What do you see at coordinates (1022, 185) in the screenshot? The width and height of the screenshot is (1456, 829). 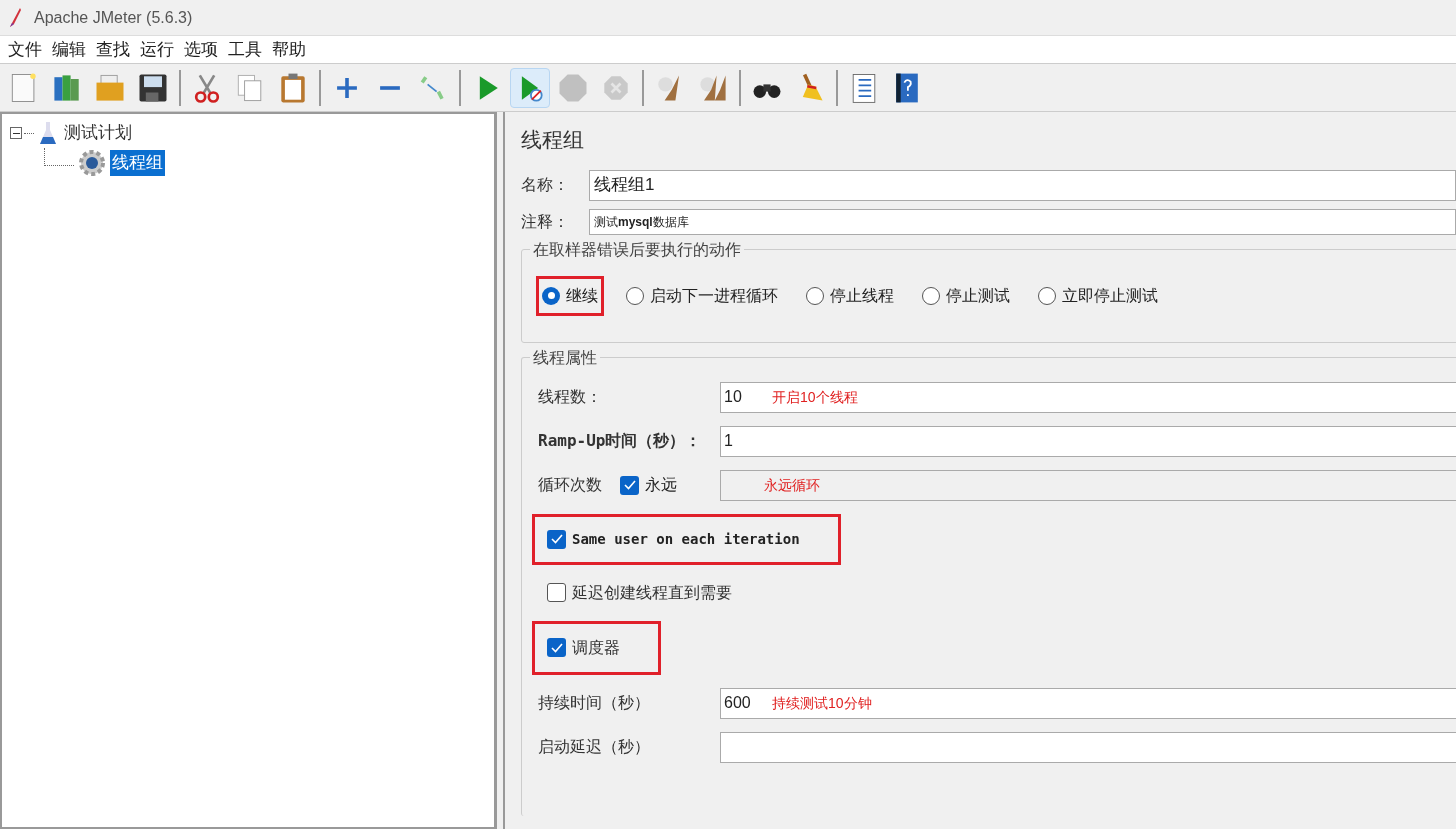 I see `name-field: 线程组1` at bounding box center [1022, 185].